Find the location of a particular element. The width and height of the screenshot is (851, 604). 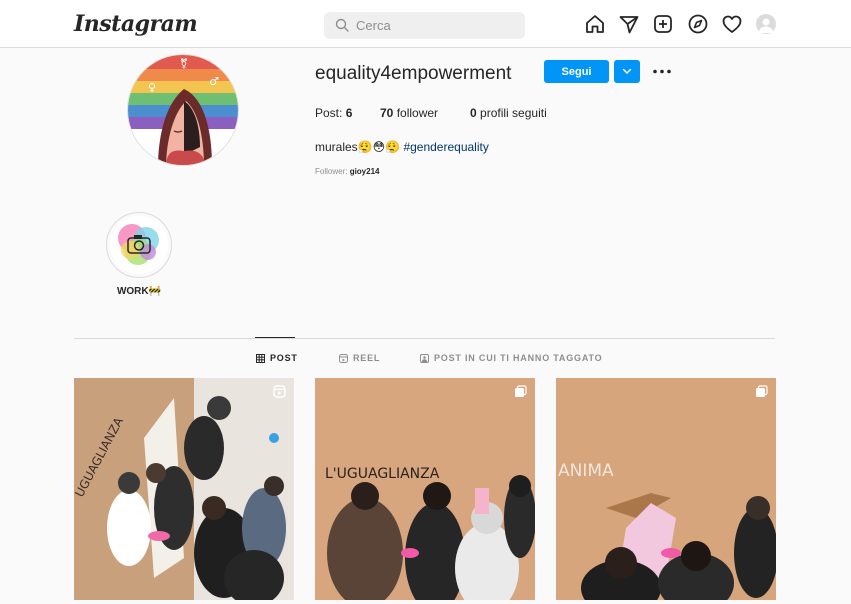

top-nav-bar: Instagram is located at coordinates (425, 24).